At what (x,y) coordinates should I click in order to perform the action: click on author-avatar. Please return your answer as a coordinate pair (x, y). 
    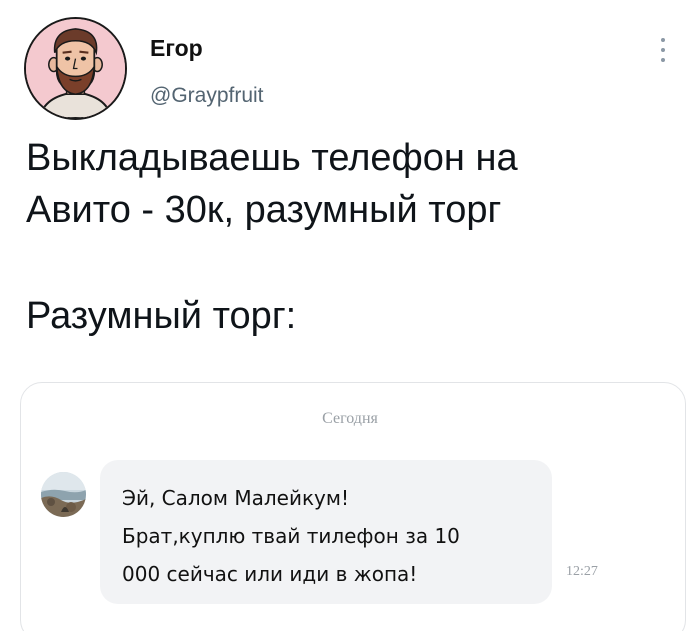
    Looking at the image, I should click on (75, 68).